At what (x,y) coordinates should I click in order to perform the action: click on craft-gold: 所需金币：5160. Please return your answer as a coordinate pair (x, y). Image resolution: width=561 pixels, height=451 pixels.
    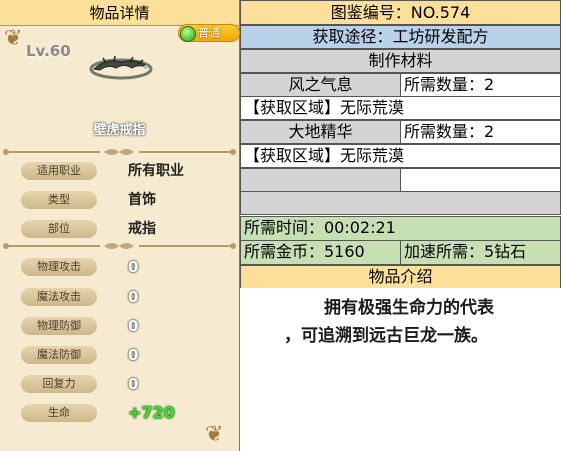
    Looking at the image, I should click on (320, 252).